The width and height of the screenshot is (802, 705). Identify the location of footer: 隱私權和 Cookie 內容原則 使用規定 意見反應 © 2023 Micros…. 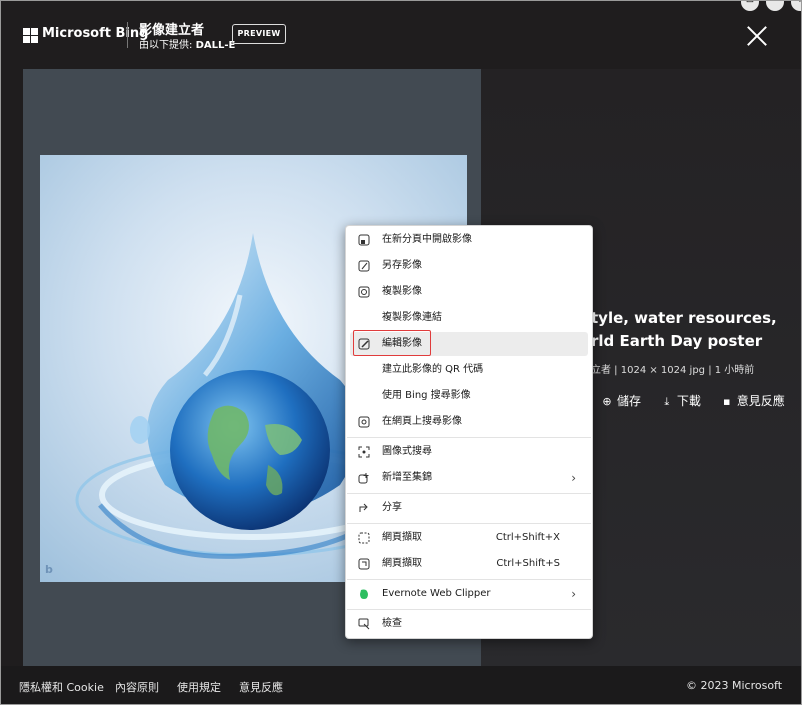
(401, 685).